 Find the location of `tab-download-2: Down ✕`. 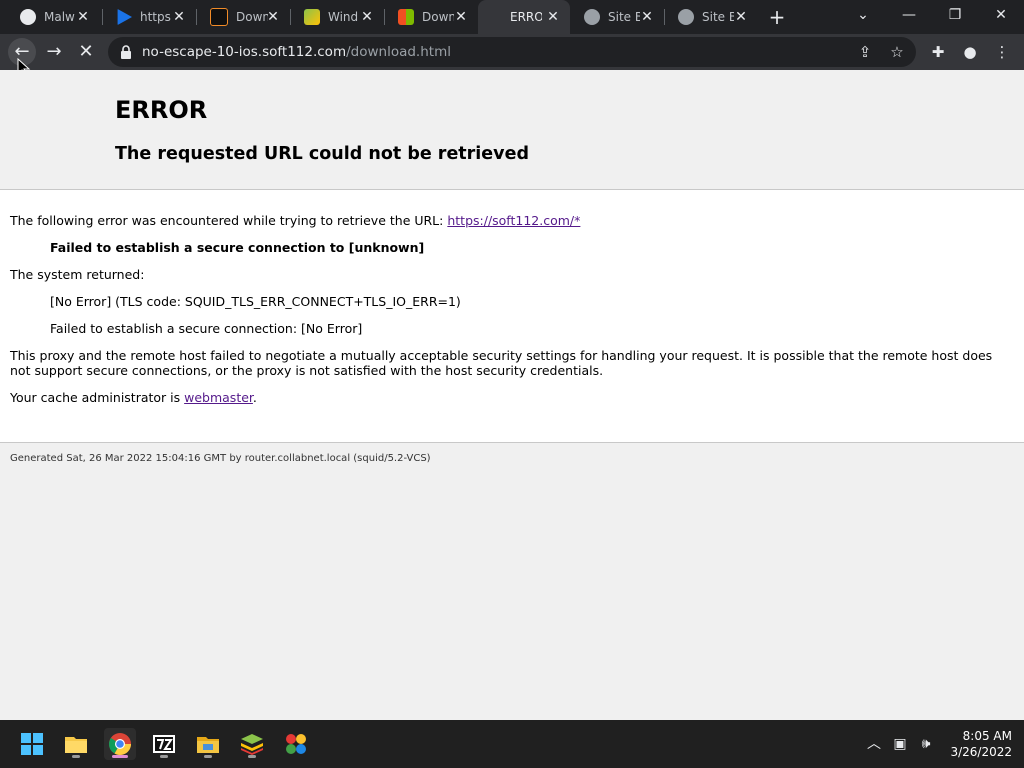

tab-download-2: Down ✕ is located at coordinates (432, 17).